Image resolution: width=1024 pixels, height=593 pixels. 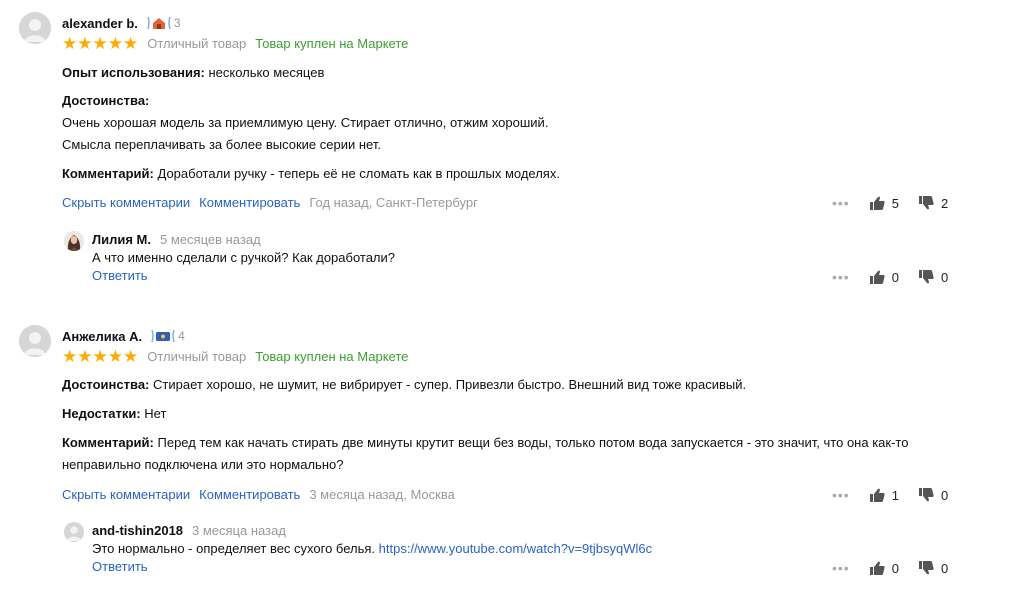 I want to click on review-author: alexander b., so click(x=100, y=23).